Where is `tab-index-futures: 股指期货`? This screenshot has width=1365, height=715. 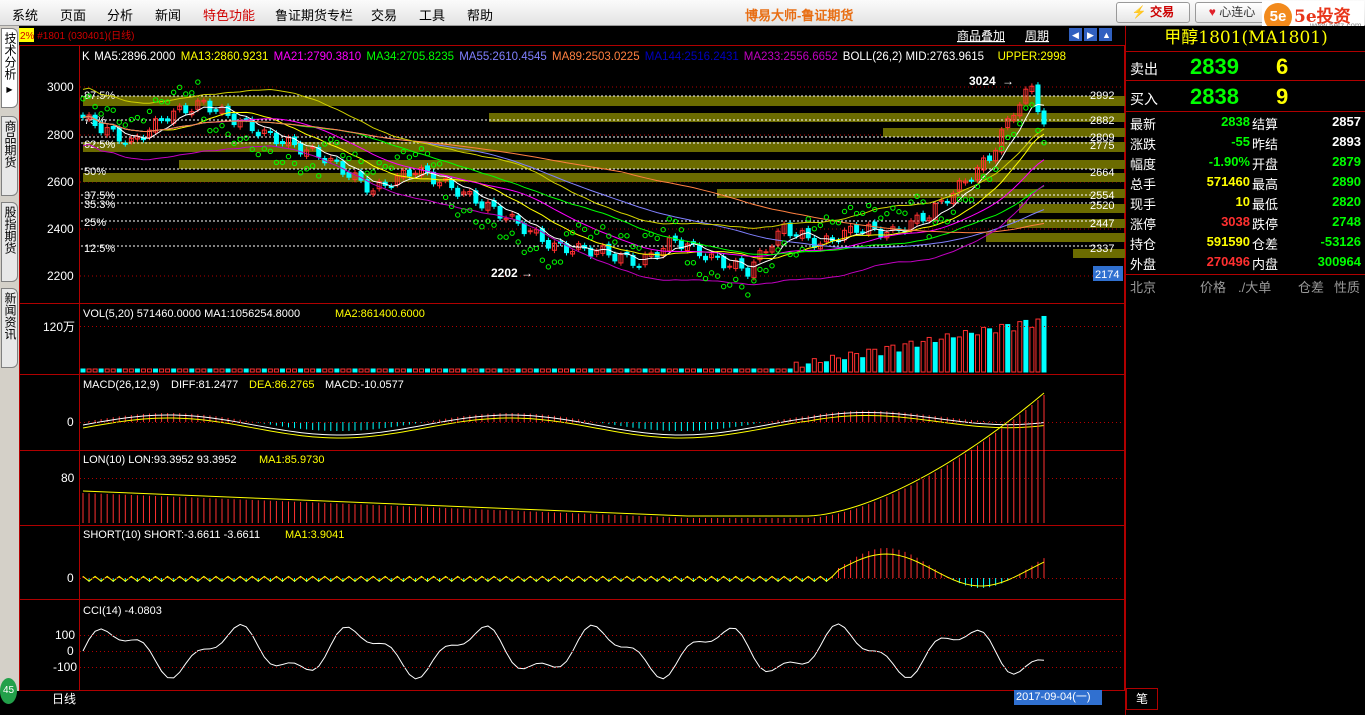 tab-index-futures: 股指期货 is located at coordinates (9, 242).